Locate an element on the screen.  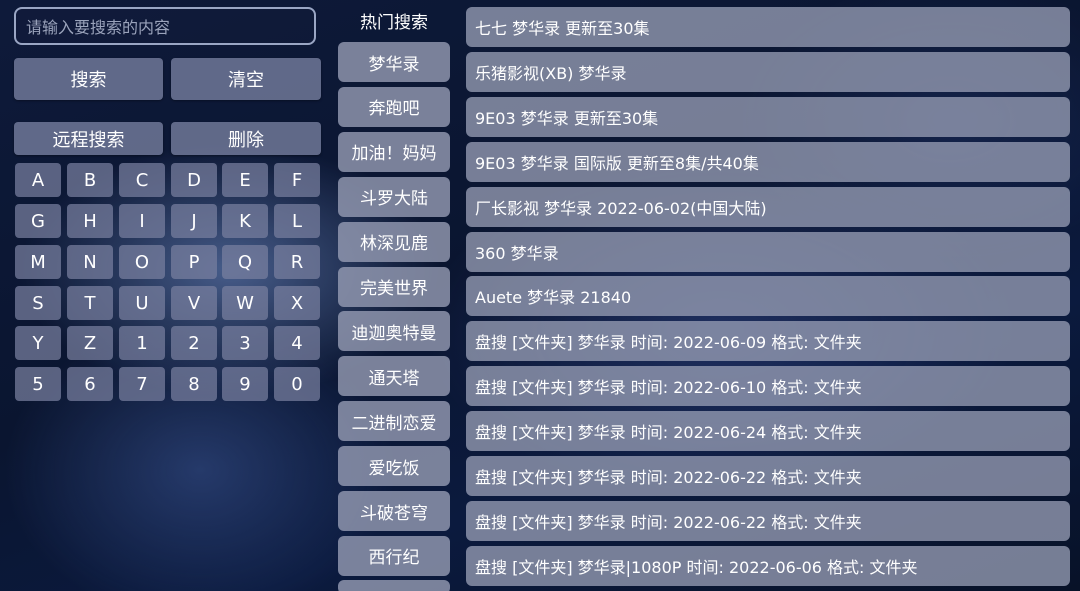
key-j: J is located at coordinates (194, 221).